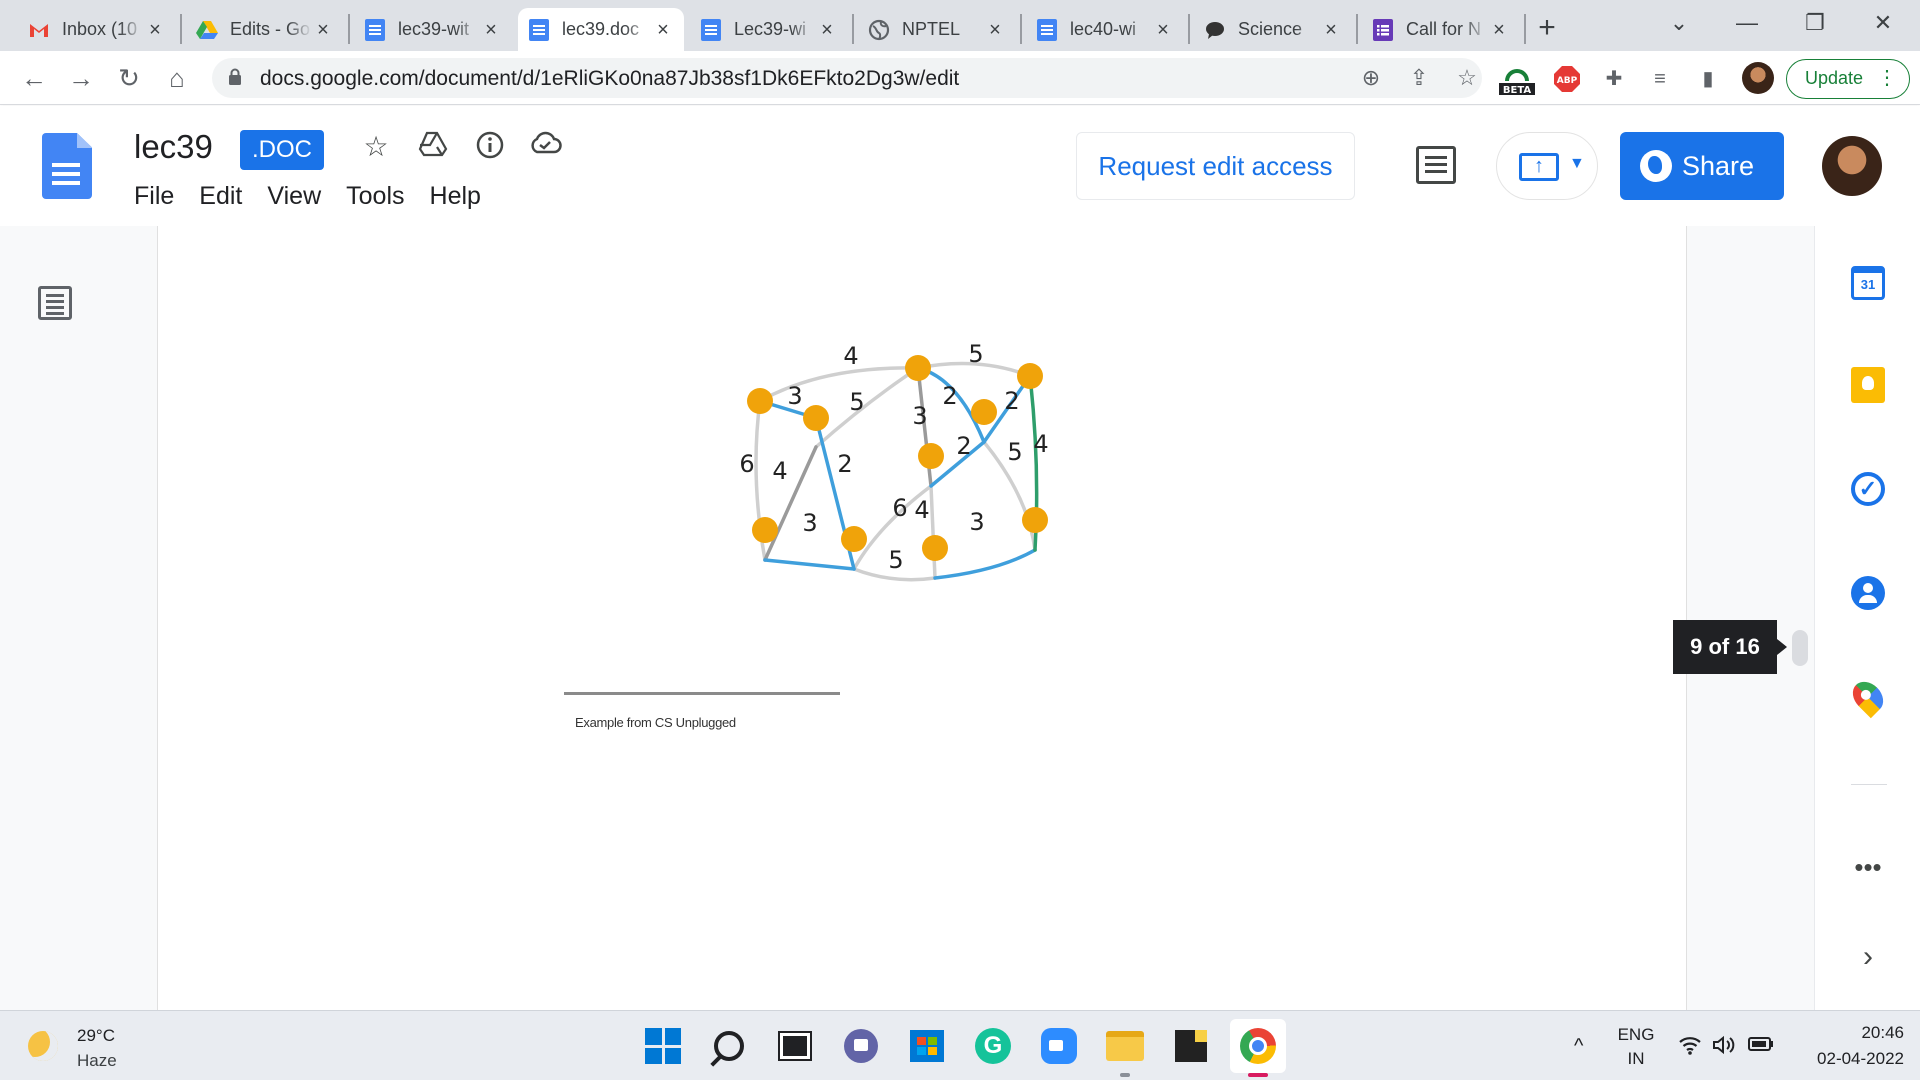 The height and width of the screenshot is (1080, 1920). What do you see at coordinates (1883, 23) in the screenshot?
I see `close-window-button: ✕` at bounding box center [1883, 23].